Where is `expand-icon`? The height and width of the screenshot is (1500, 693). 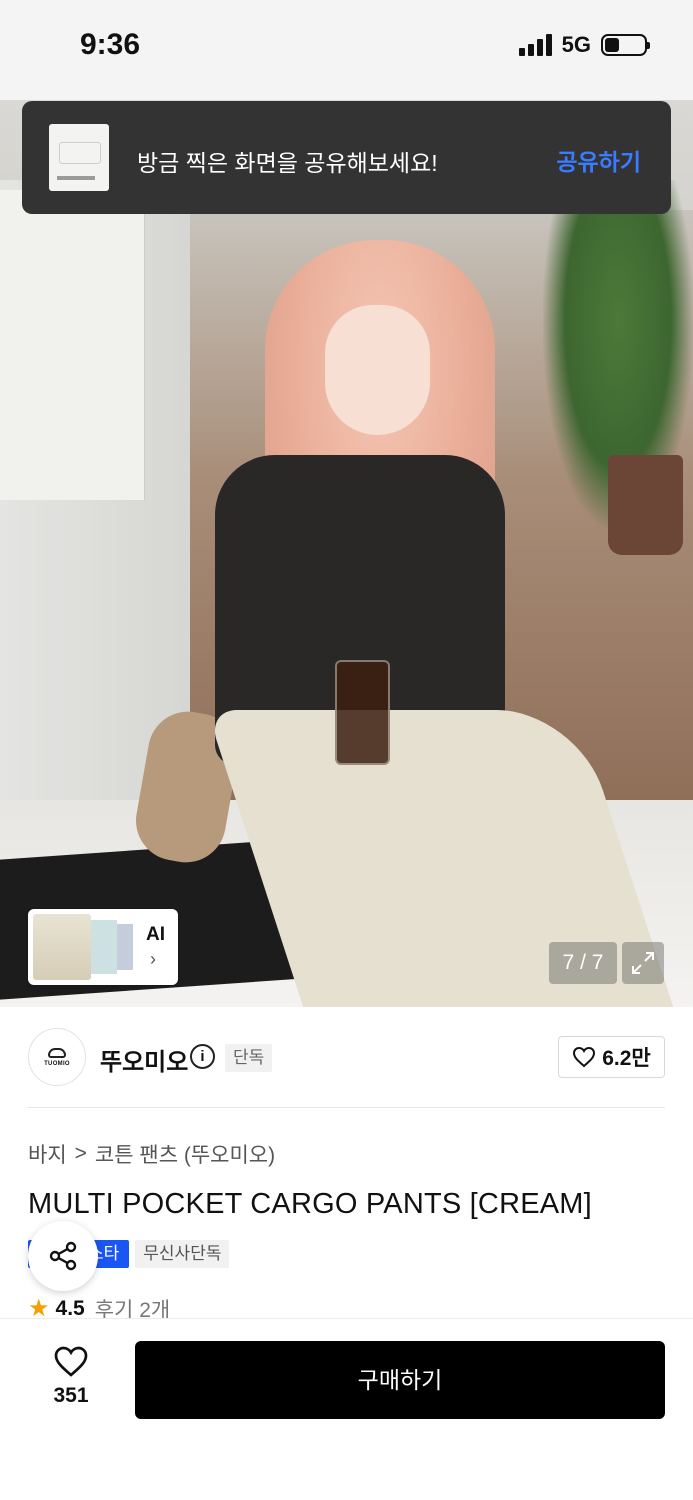
expand-icon is located at coordinates (643, 963).